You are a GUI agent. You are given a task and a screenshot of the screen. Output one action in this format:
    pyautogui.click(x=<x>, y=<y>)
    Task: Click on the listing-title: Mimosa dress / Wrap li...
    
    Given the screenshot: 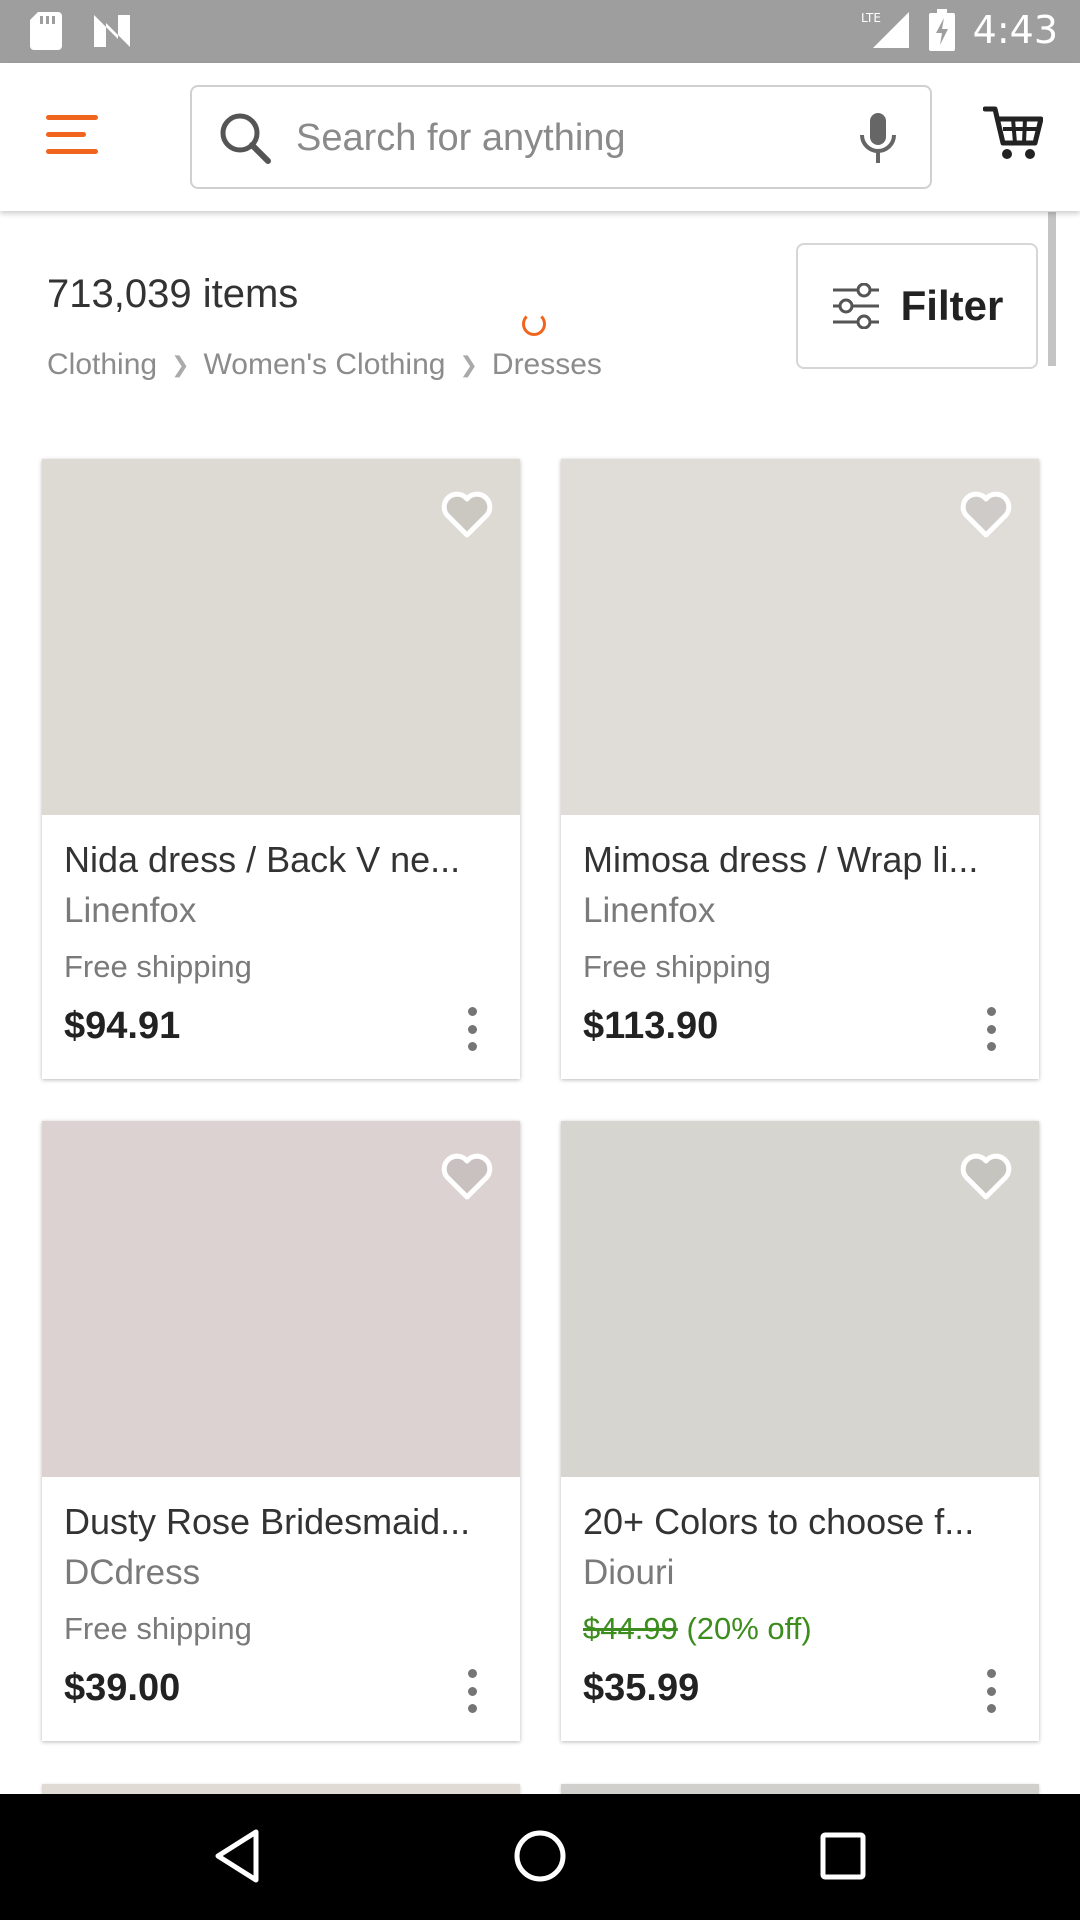 What is the action you would take?
    pyautogui.click(x=798, y=860)
    